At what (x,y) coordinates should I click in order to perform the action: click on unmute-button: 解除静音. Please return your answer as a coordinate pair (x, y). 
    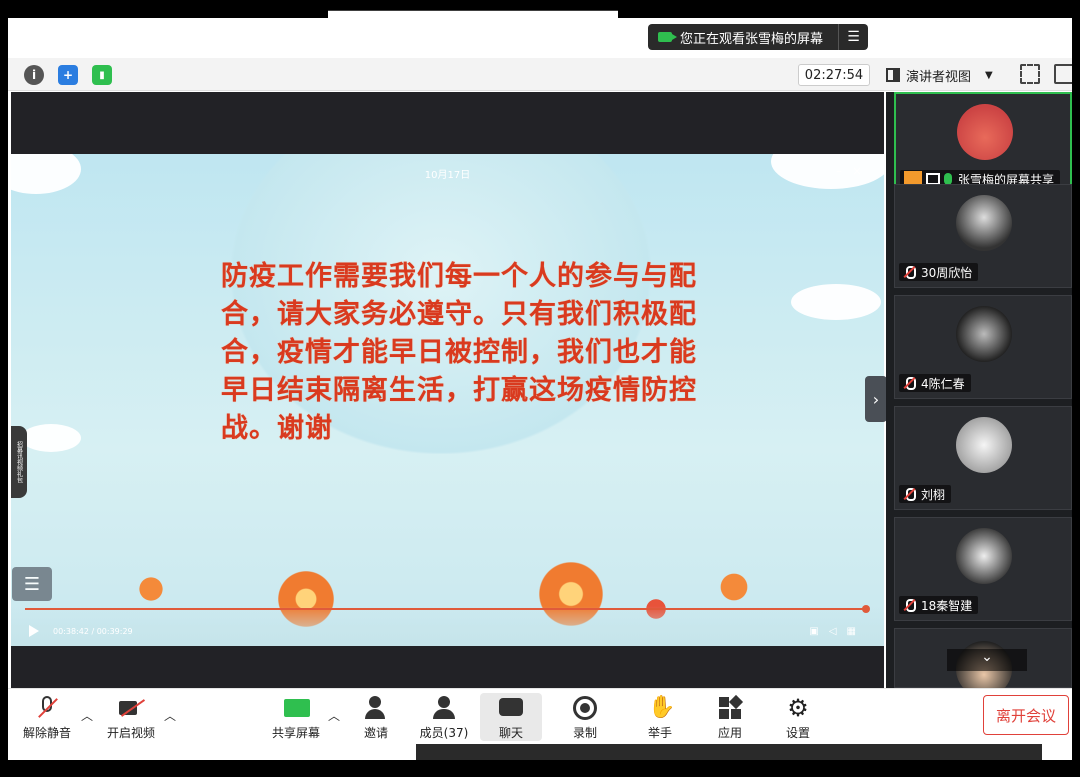
    Looking at the image, I should click on (47, 717).